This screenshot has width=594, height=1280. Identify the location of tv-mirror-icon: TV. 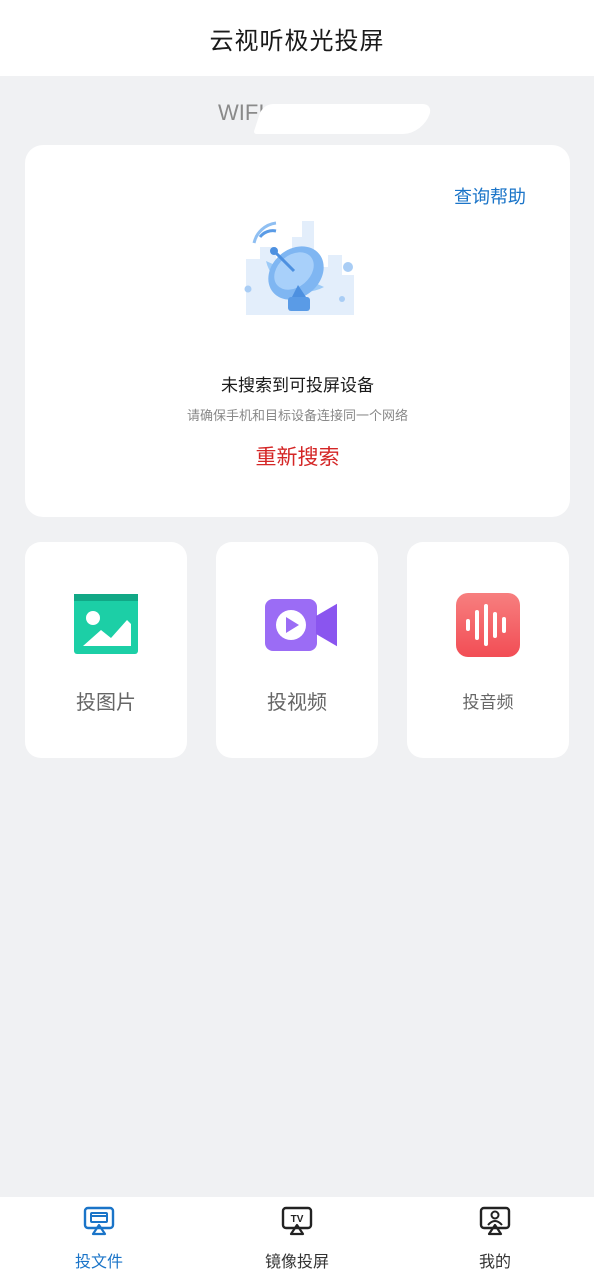
(297, 1221).